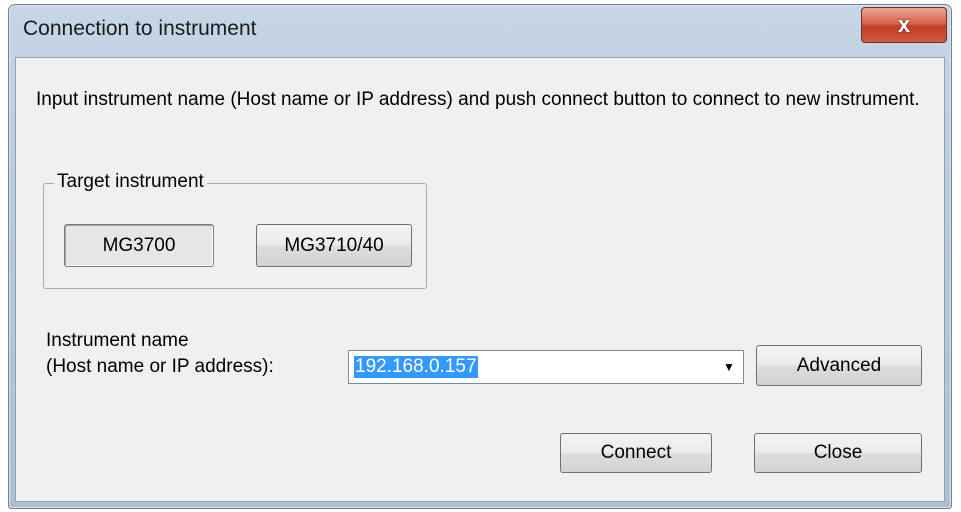 Image resolution: width=961 pixels, height=512 pixels. I want to click on instrument-name-label: Instrument name, so click(117, 340).